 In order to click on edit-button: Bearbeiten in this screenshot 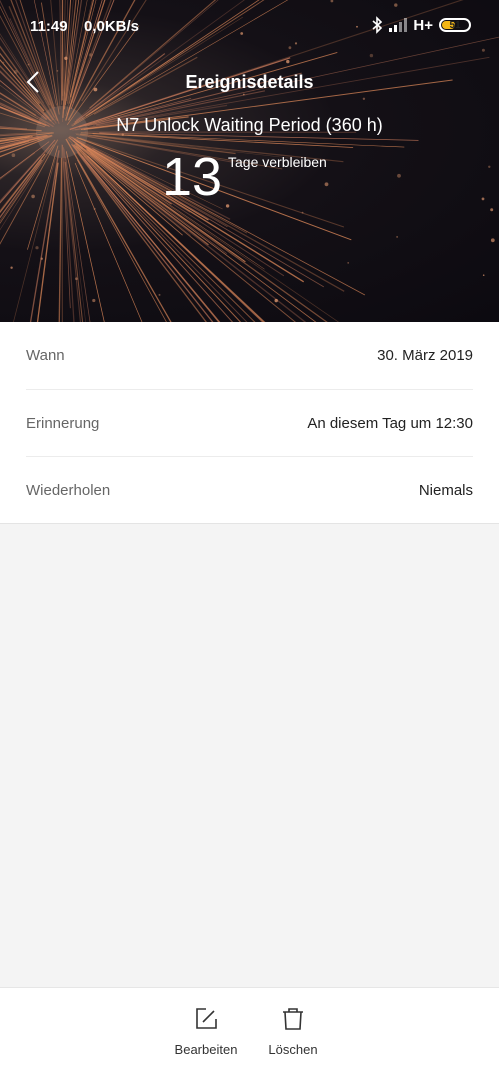, I will do `click(206, 1031)`.